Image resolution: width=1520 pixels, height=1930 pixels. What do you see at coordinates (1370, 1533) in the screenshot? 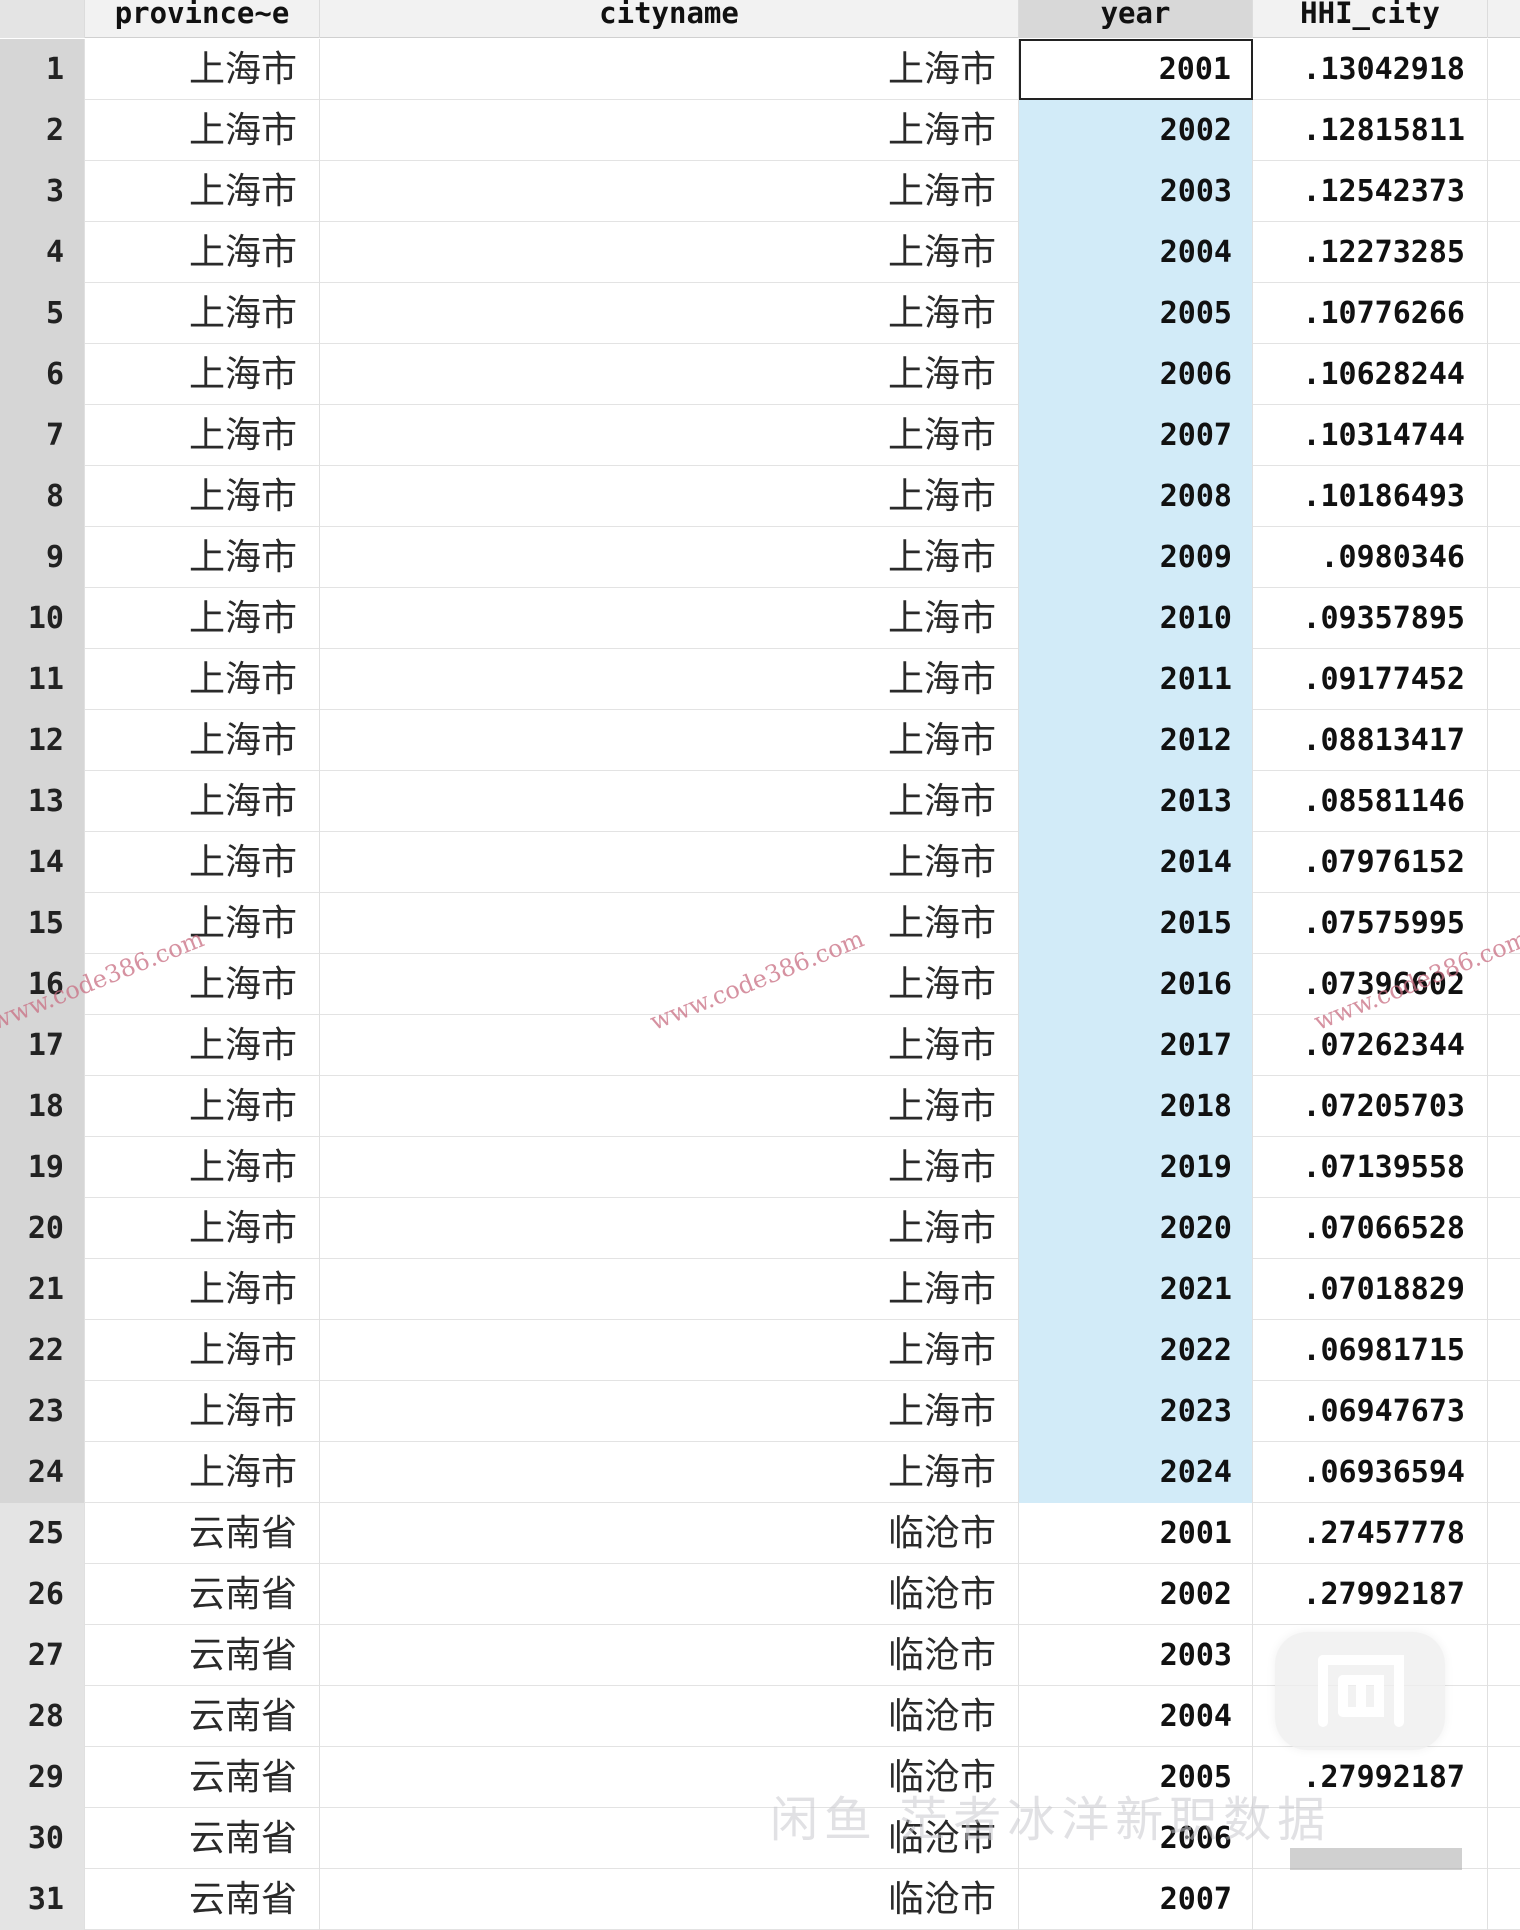
I see `hhi-city-cell: .27457778` at bounding box center [1370, 1533].